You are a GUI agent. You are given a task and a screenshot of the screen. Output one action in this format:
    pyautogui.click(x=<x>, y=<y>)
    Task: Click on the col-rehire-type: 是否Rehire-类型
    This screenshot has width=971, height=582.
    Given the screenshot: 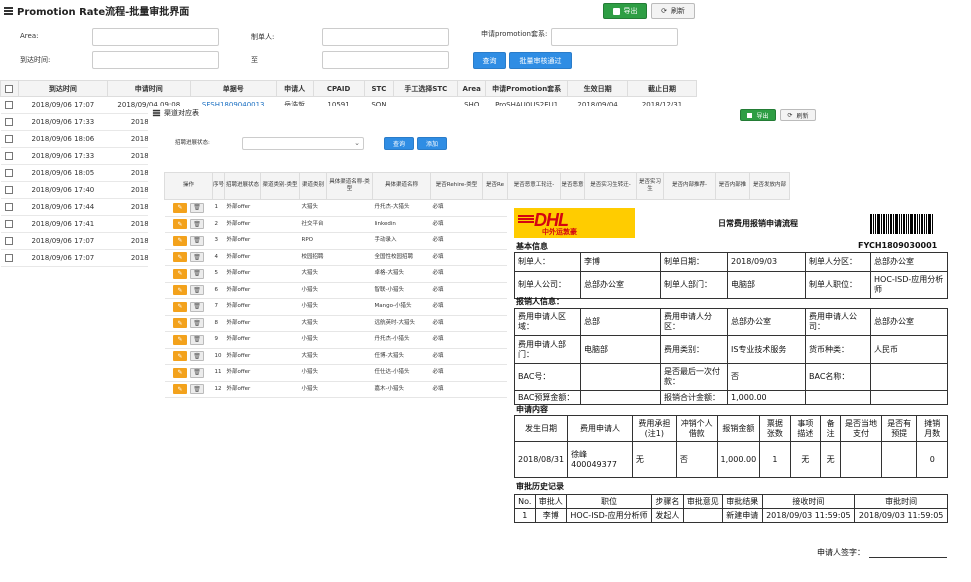 What is the action you would take?
    pyautogui.click(x=456, y=186)
    